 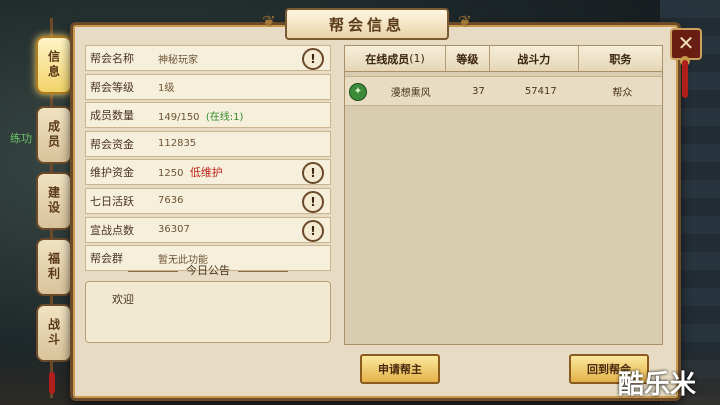 I want to click on info-row-activity: 七日活跃 7636 !, so click(x=208, y=200).